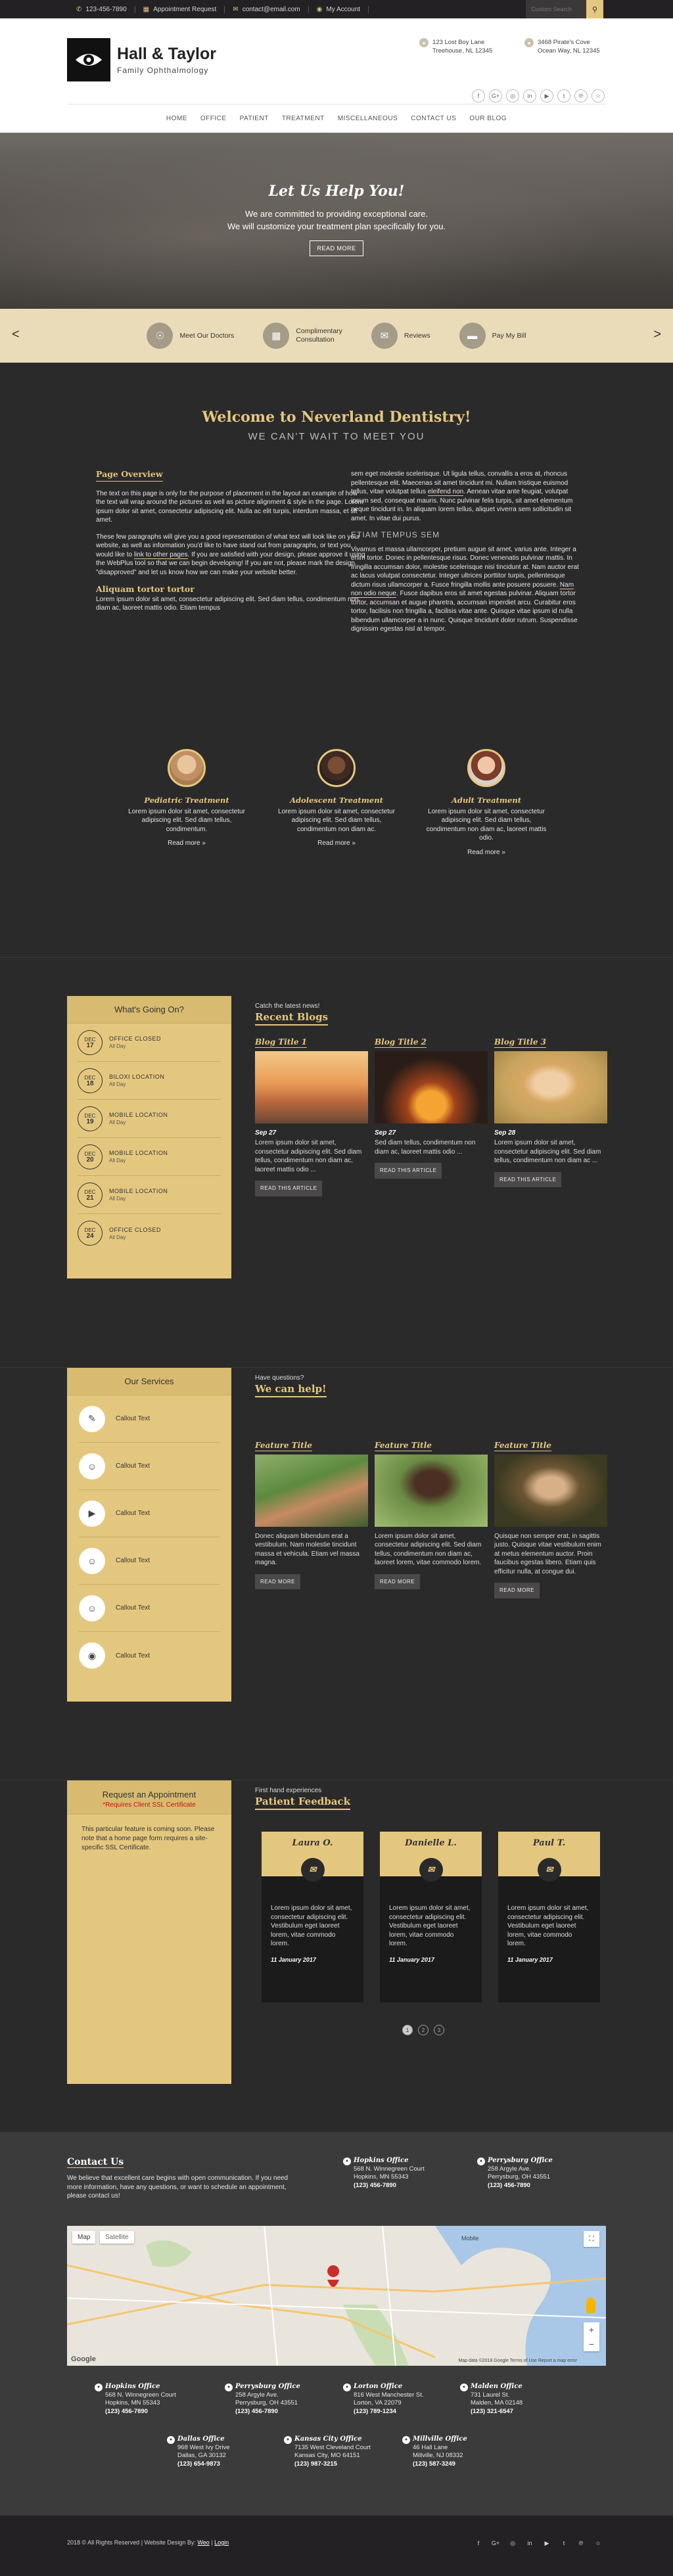 The image size is (673, 2576). I want to click on next-arrow-icon: >, so click(657, 334).